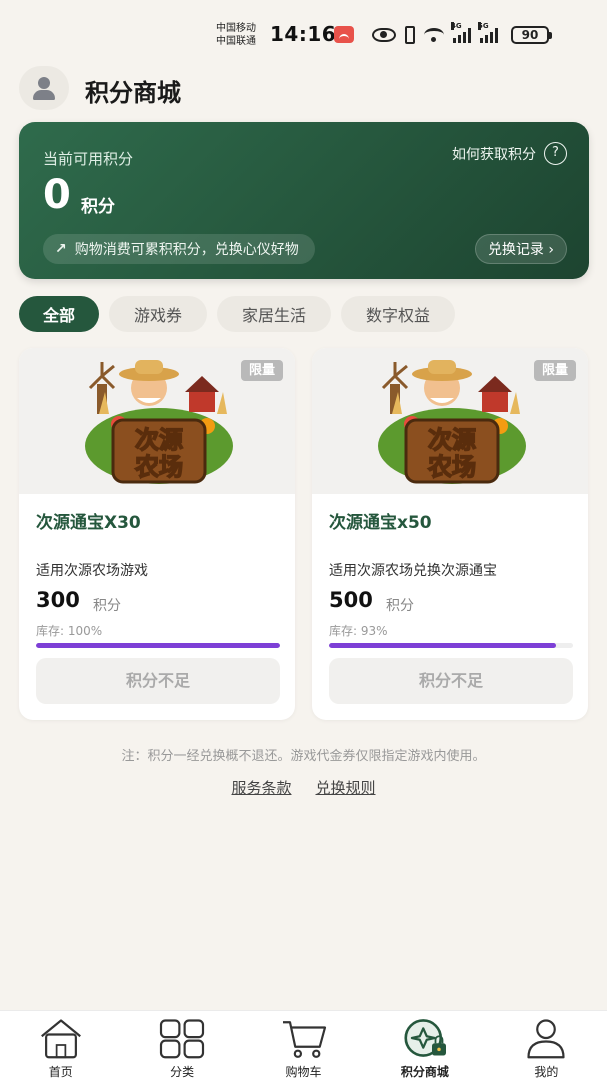 This screenshot has height=1080, width=607. What do you see at coordinates (434, 35) in the screenshot?
I see `wifi-icon` at bounding box center [434, 35].